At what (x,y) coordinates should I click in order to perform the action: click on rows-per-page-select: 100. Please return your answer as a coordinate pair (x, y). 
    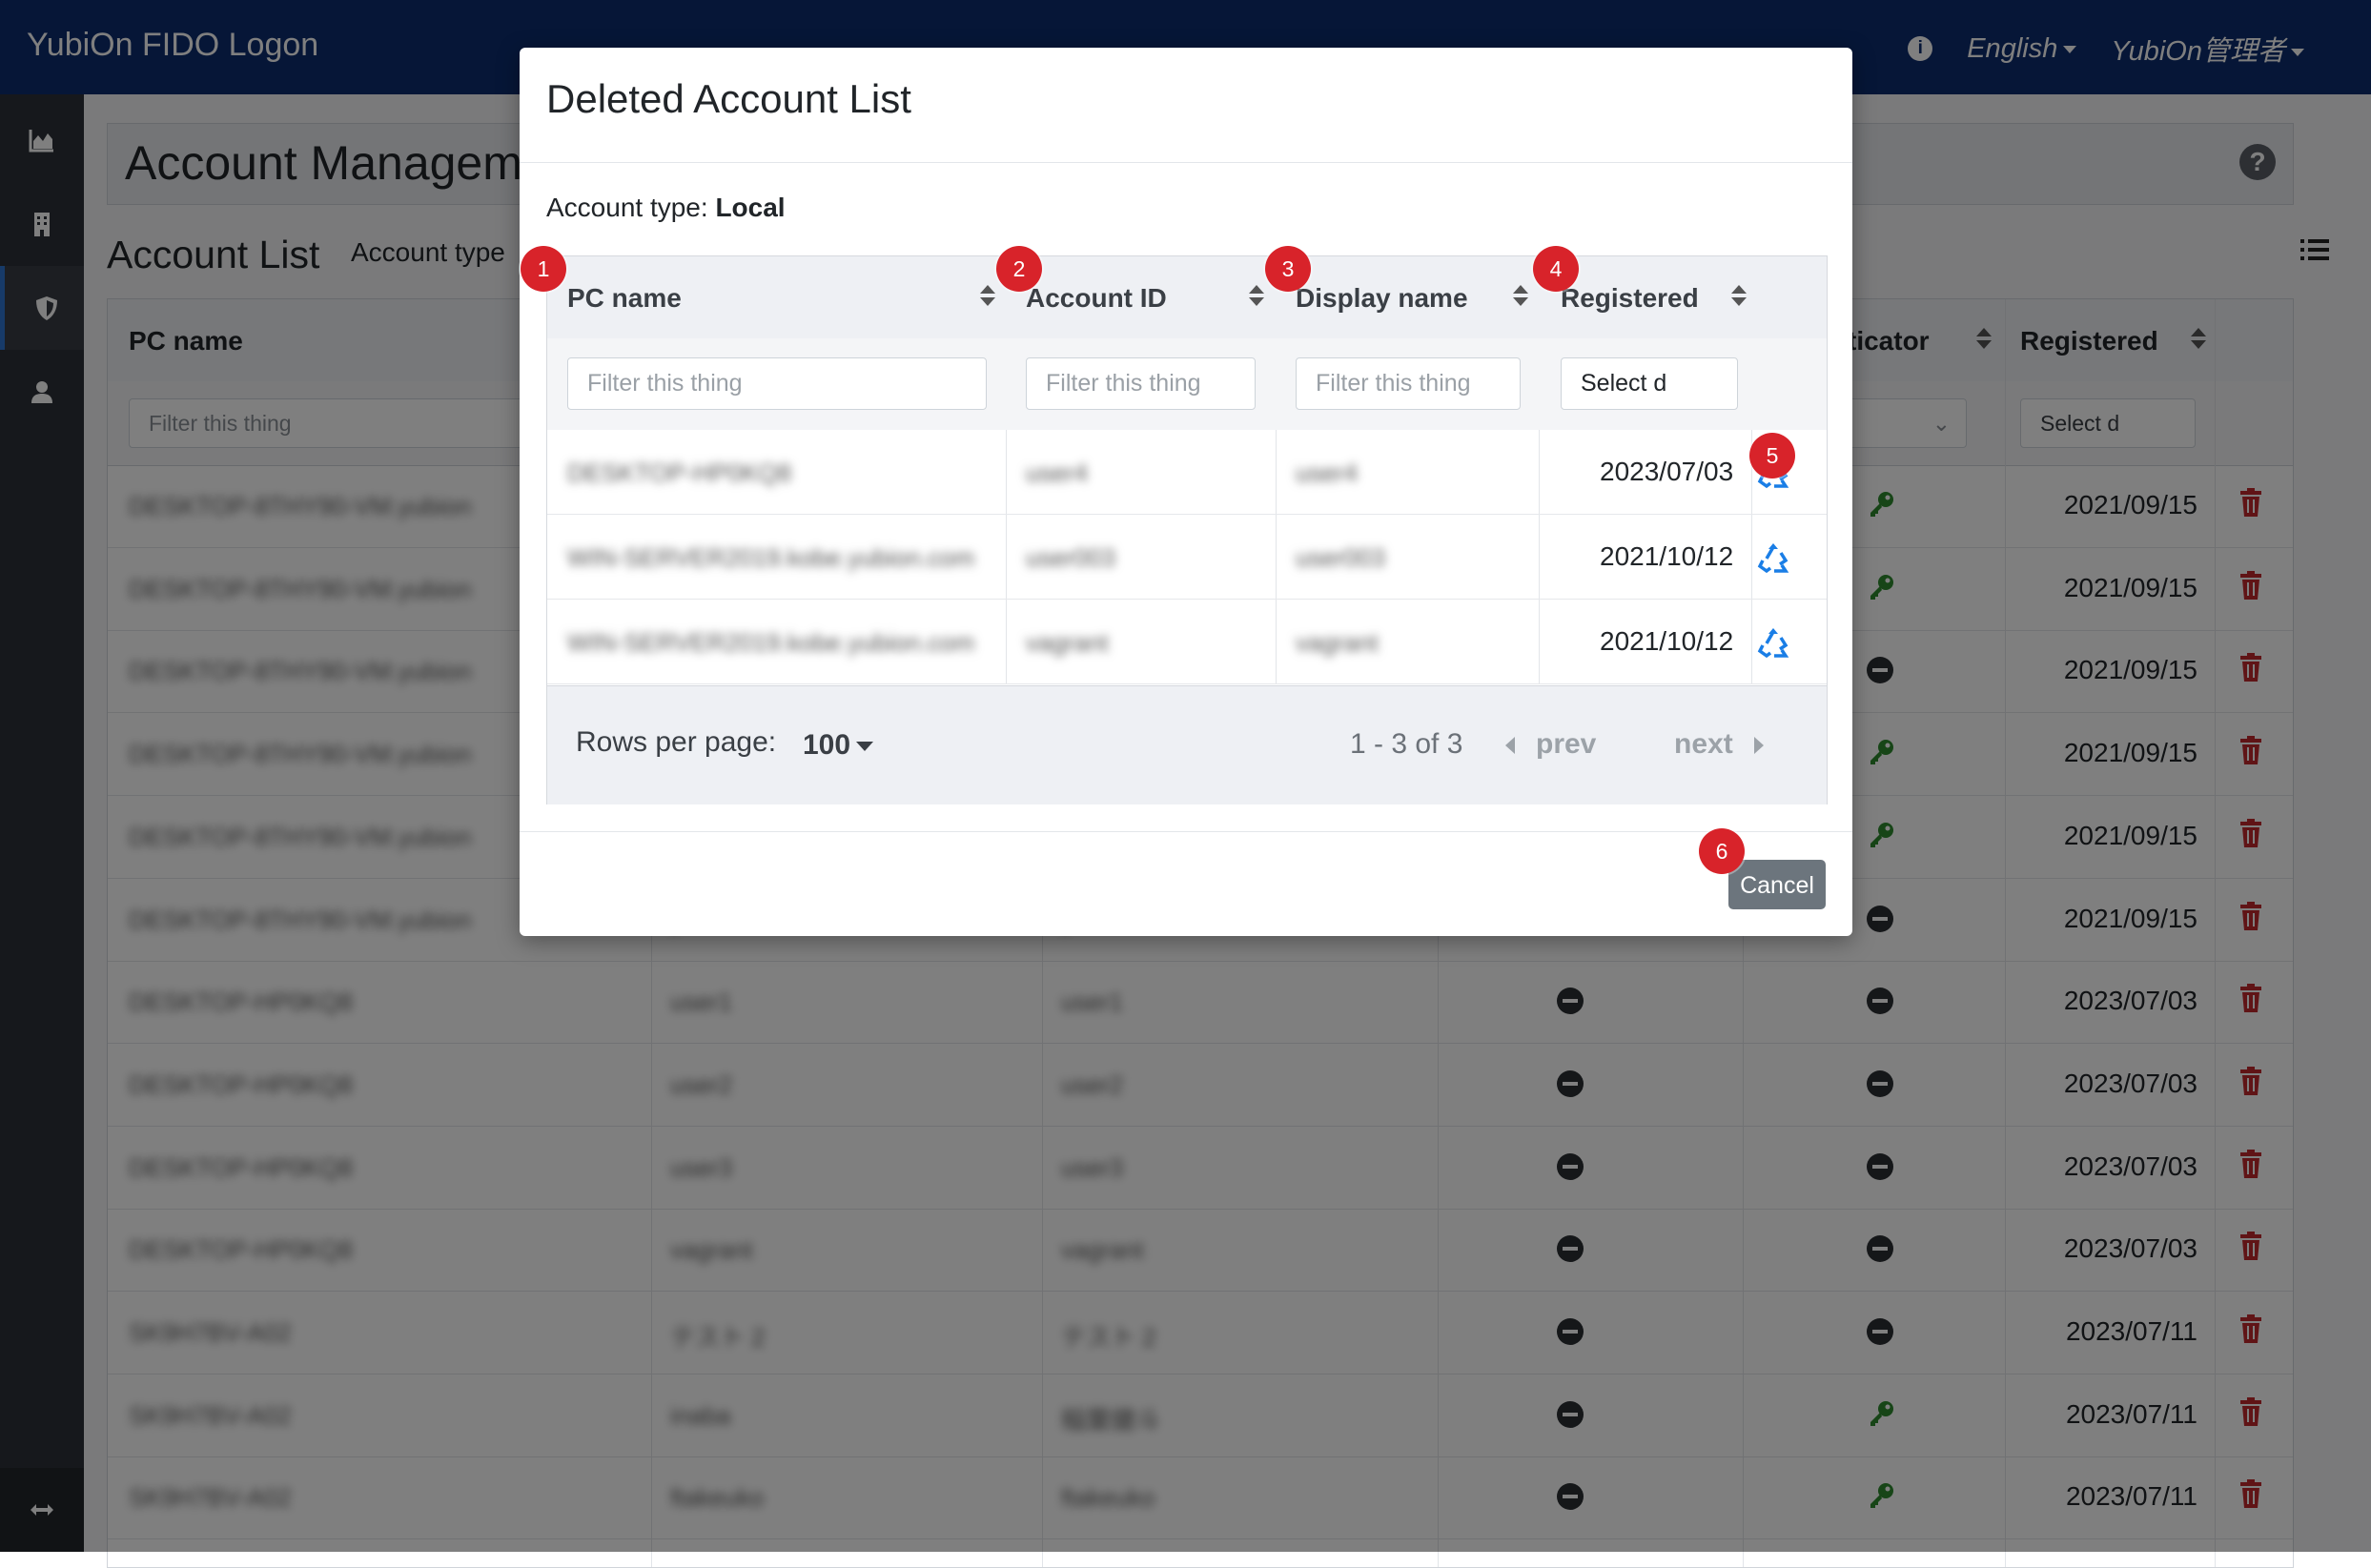
    Looking at the image, I should click on (838, 745).